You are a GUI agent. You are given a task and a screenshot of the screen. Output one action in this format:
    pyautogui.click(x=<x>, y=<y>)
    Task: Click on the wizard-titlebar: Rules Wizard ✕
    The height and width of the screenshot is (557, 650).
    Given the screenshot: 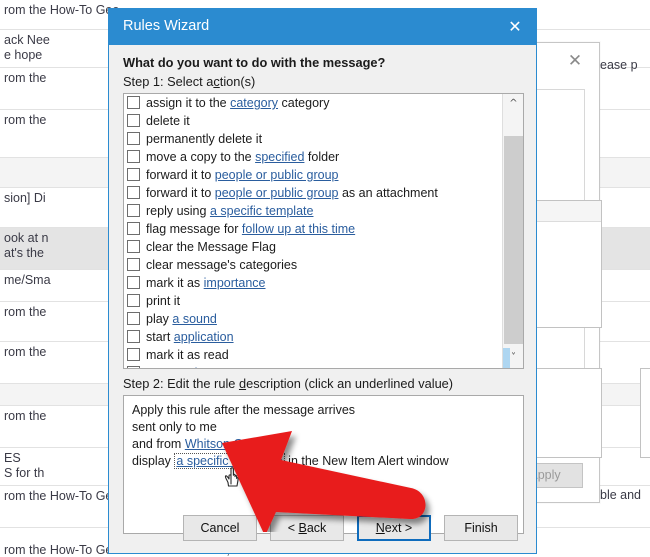 What is the action you would take?
    pyautogui.click(x=322, y=27)
    